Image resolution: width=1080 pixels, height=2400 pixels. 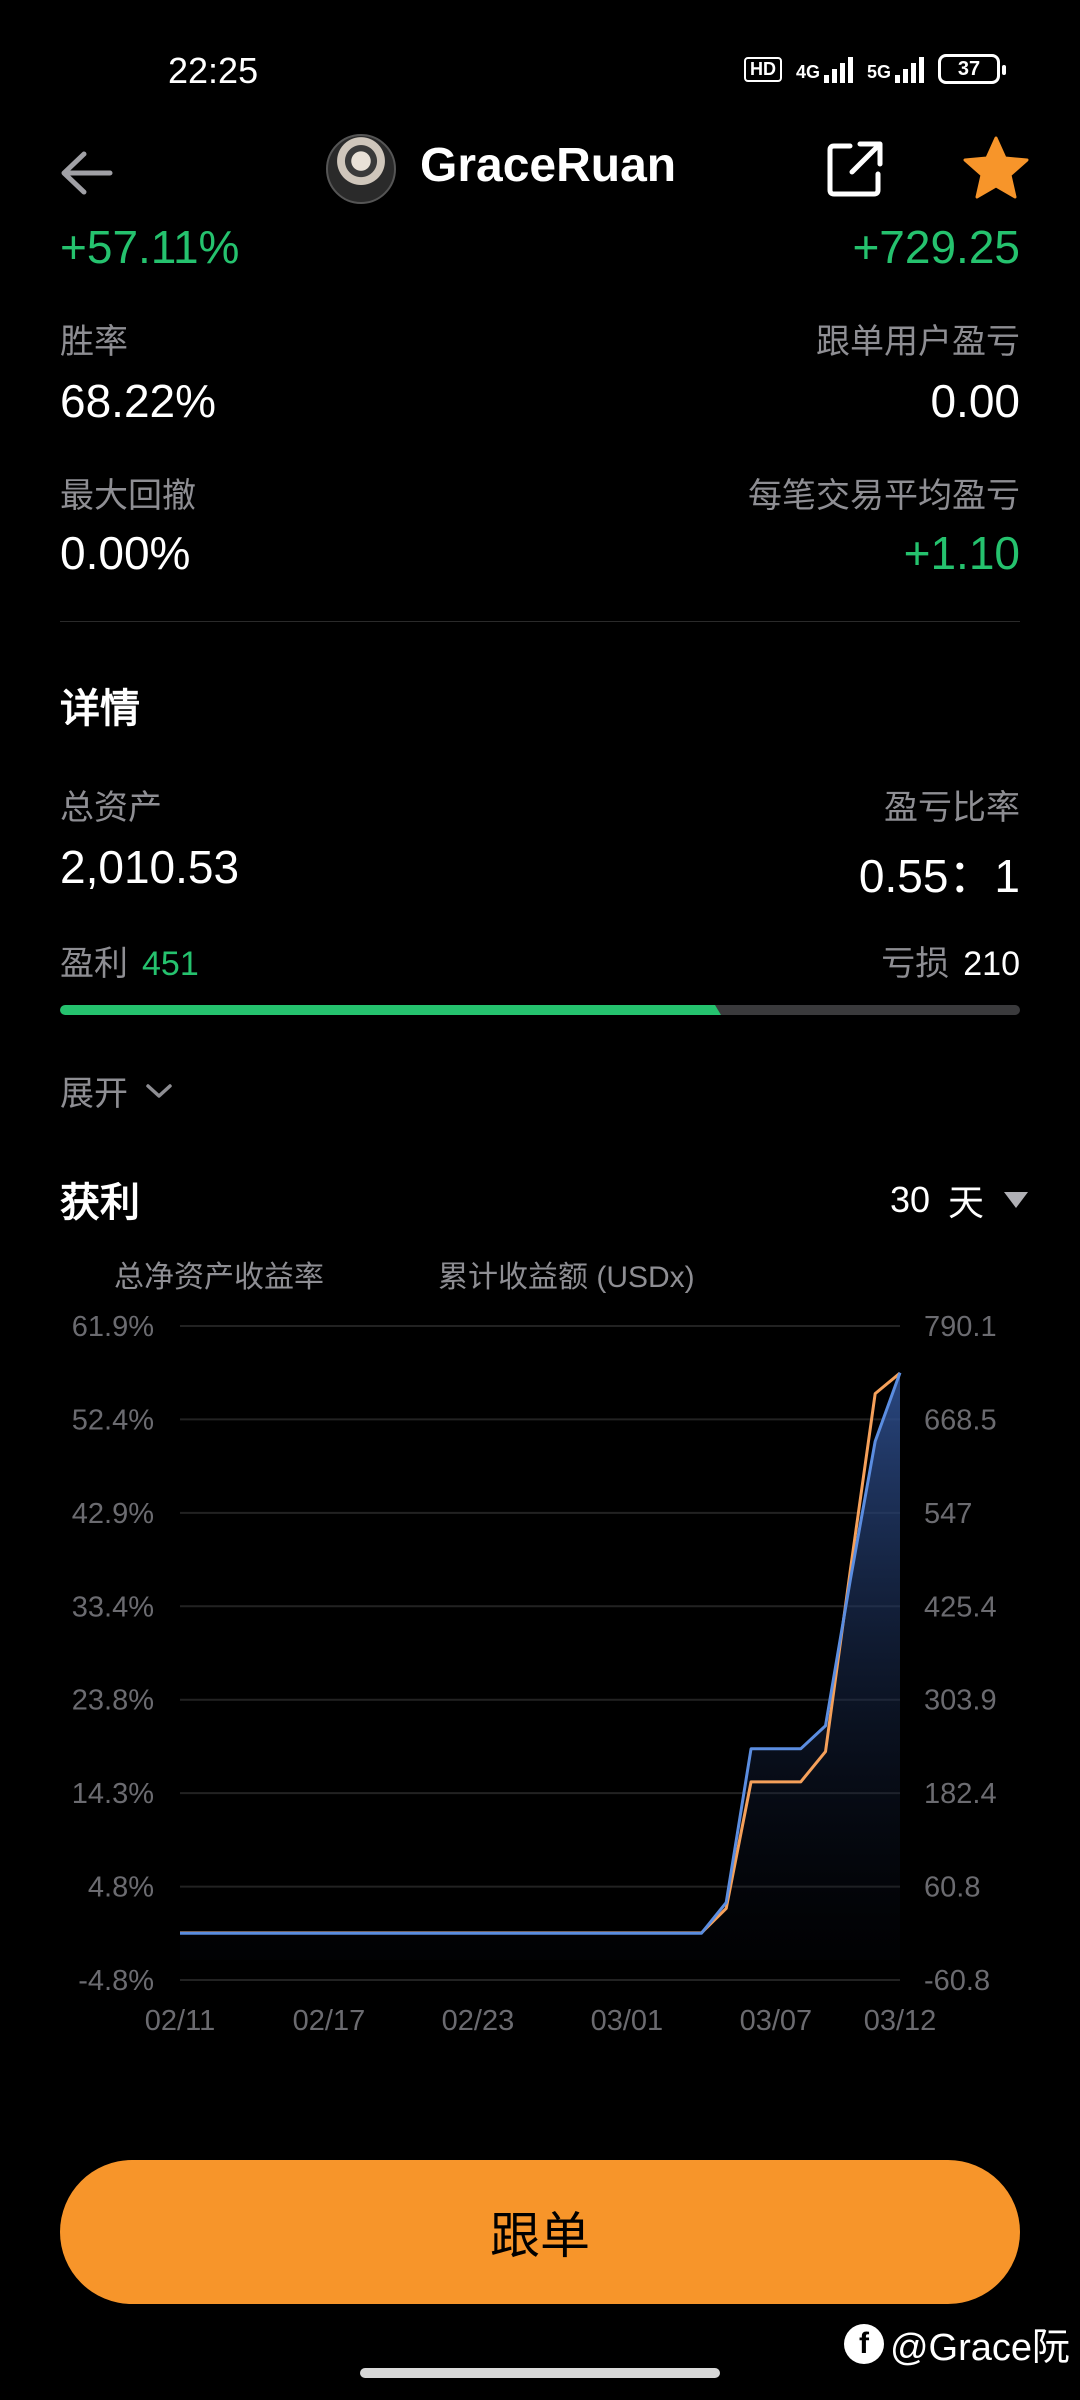 I want to click on facebook-icon: f, so click(x=863, y=2343).